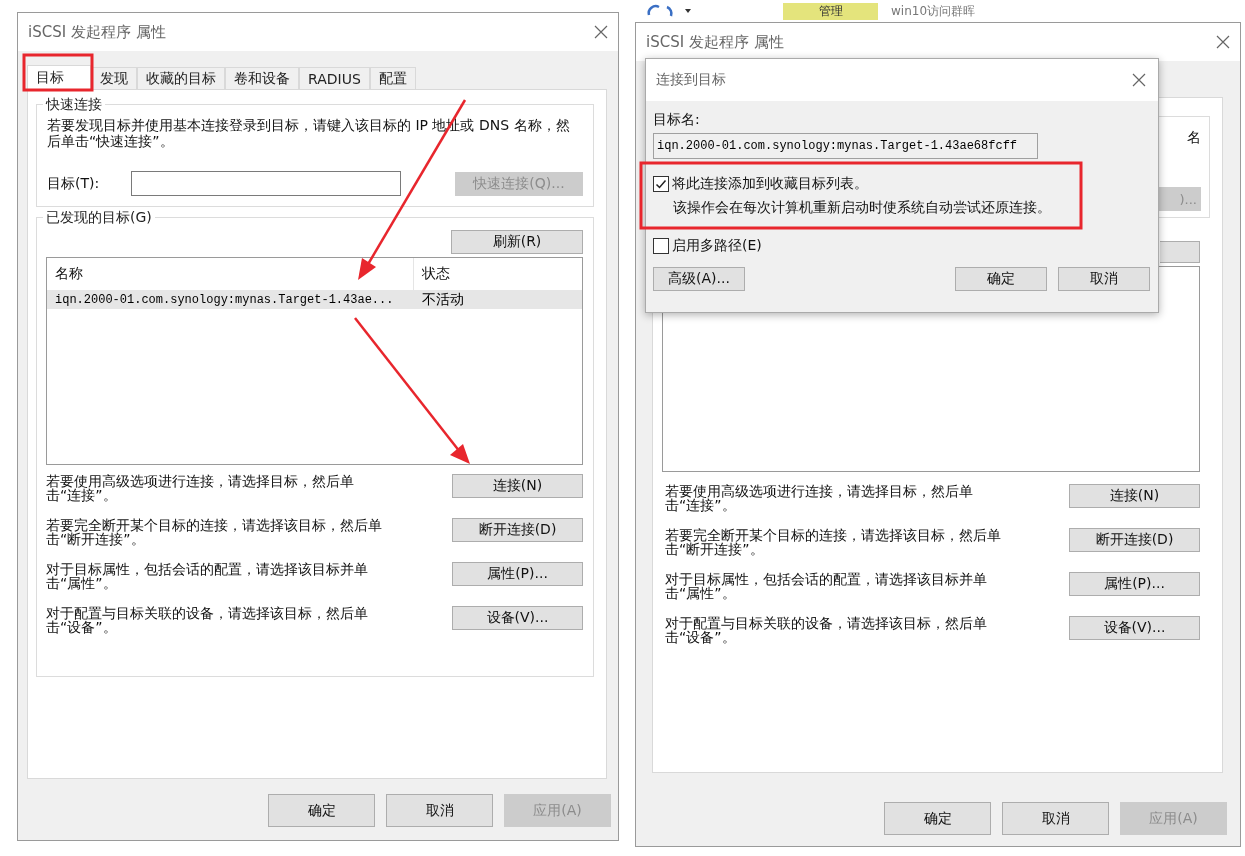 The width and height of the screenshot is (1245, 856). Describe the element at coordinates (845, 146) in the screenshot. I see `target-name-field: iqn.2000-01.com.synology:mynas.Target-1.43ae68fcff` at that location.